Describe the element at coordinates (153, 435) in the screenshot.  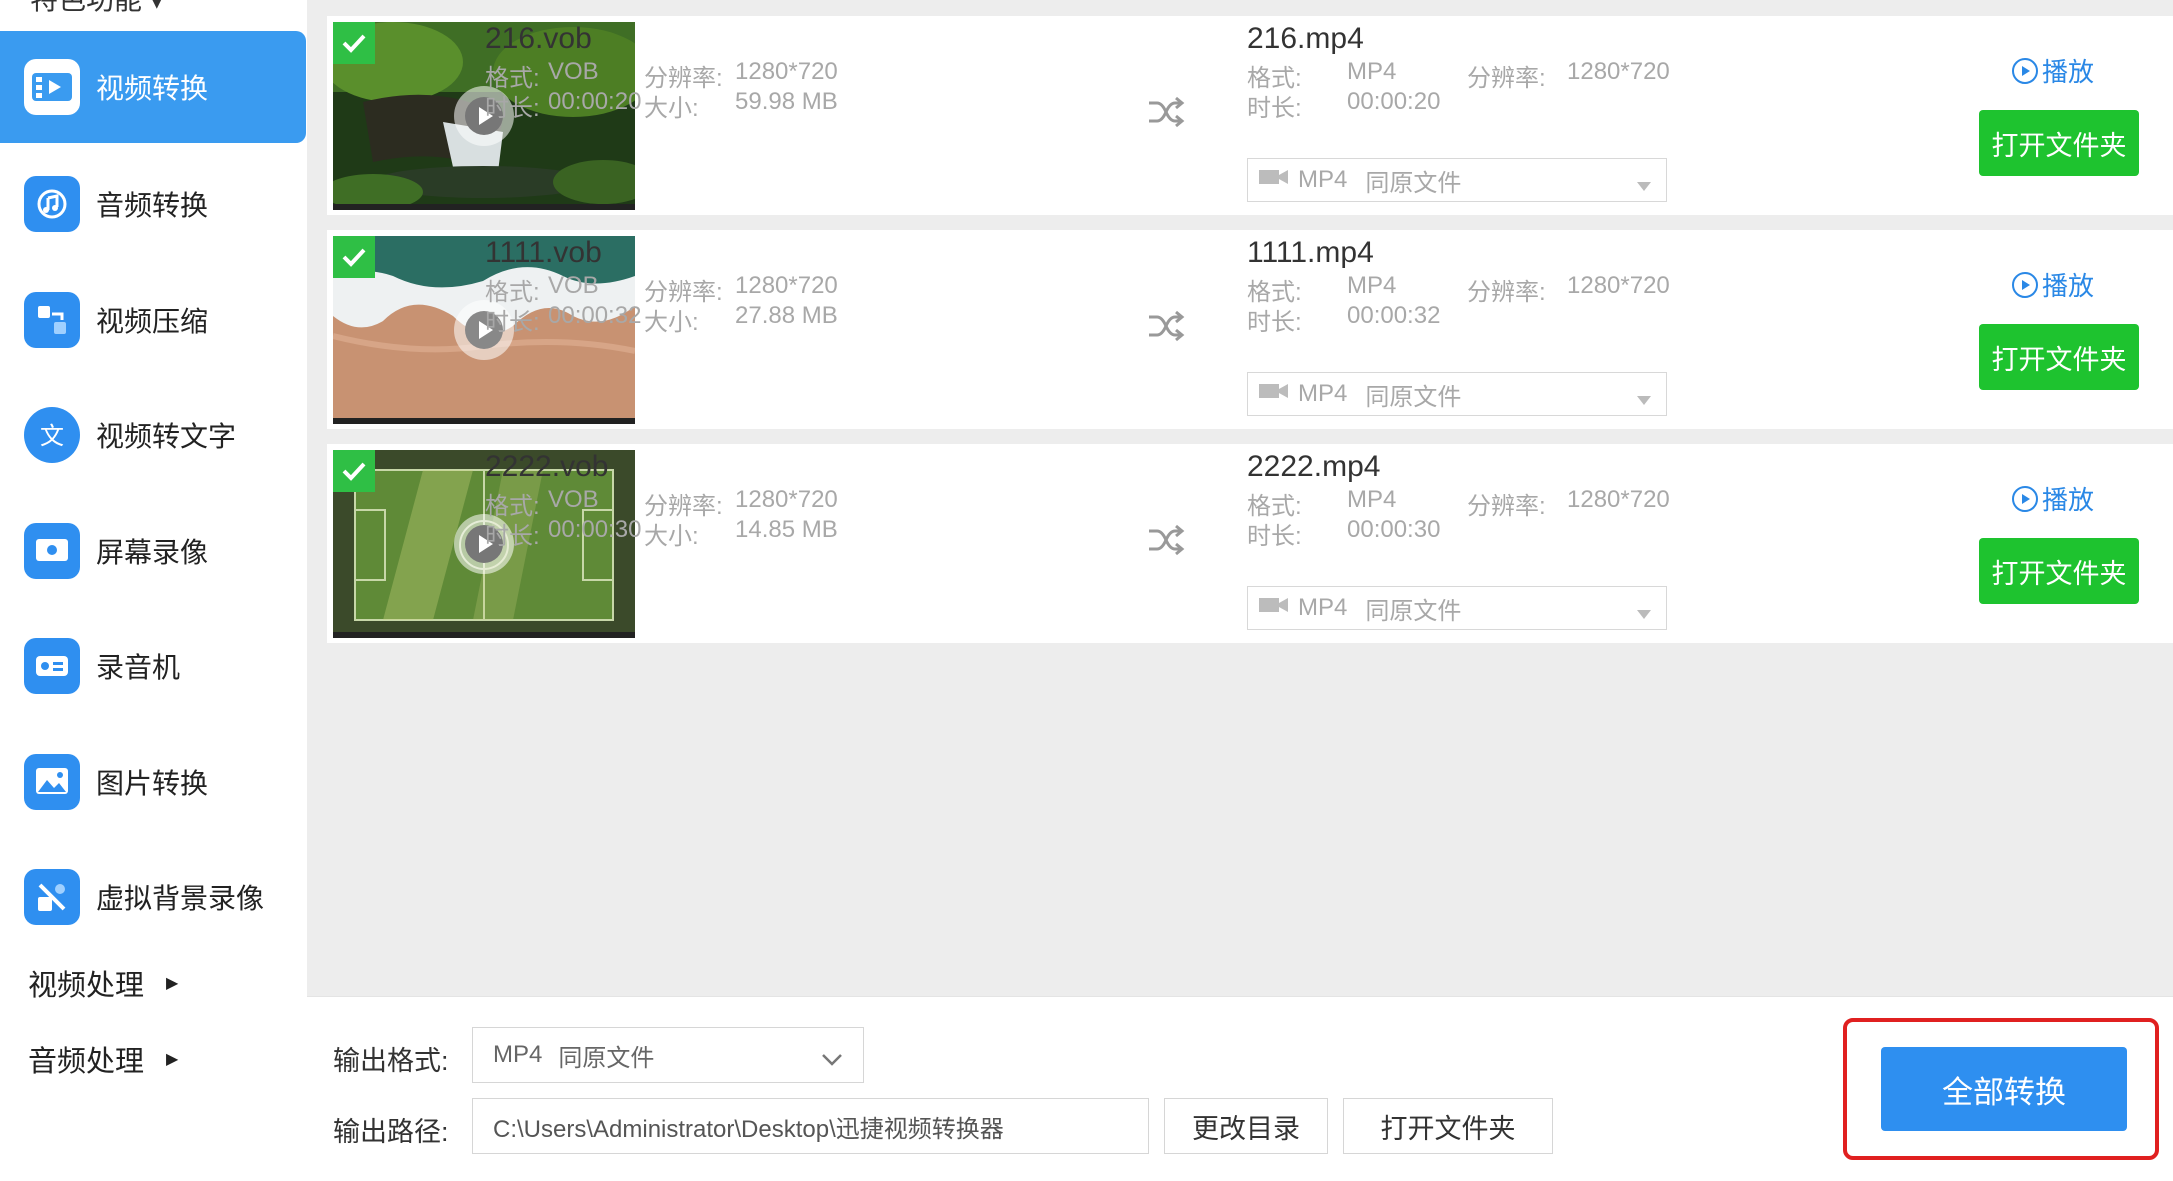
I see `sidebar-item-video-to-text: 文 视频转文字` at that location.